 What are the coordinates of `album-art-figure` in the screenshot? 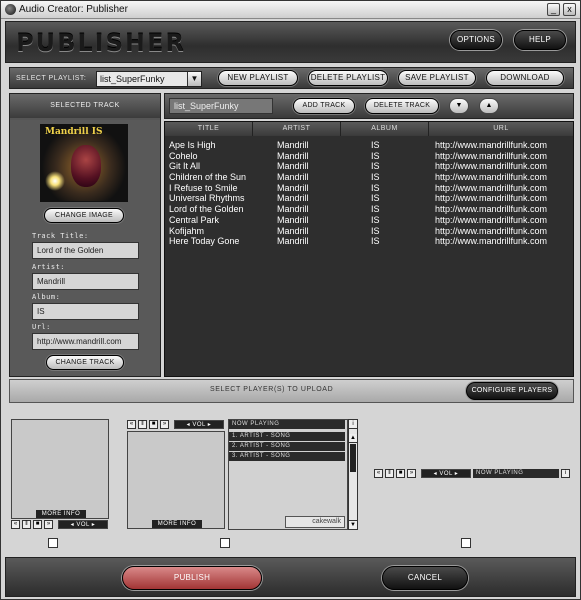 It's located at (86, 166).